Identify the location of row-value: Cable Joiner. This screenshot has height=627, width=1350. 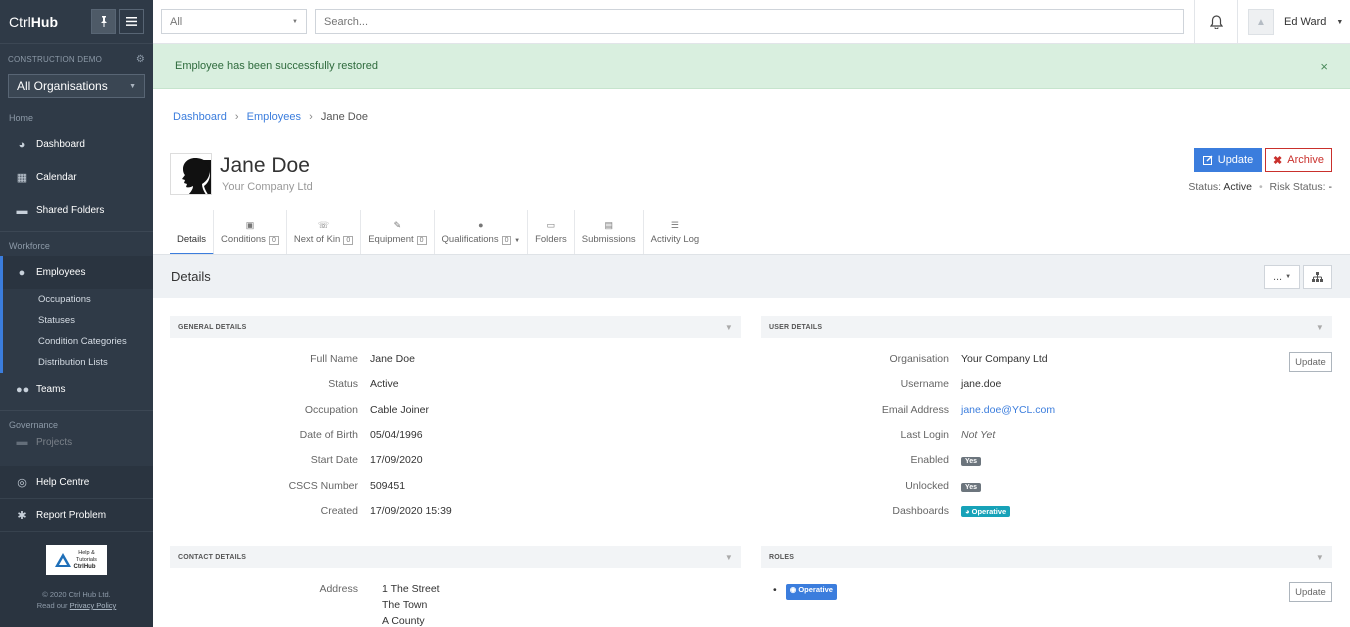
(399, 410).